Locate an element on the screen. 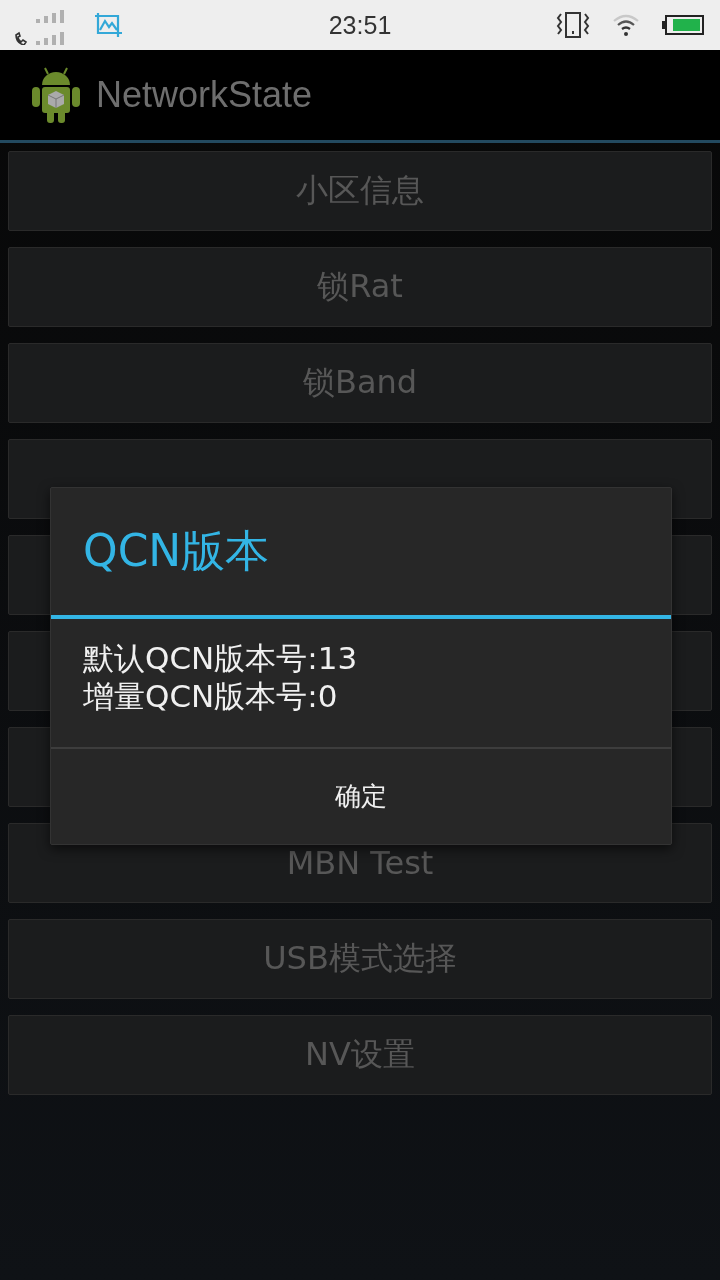 This screenshot has width=720, height=1280. menu-button: USB模式选择 is located at coordinates (360, 959).